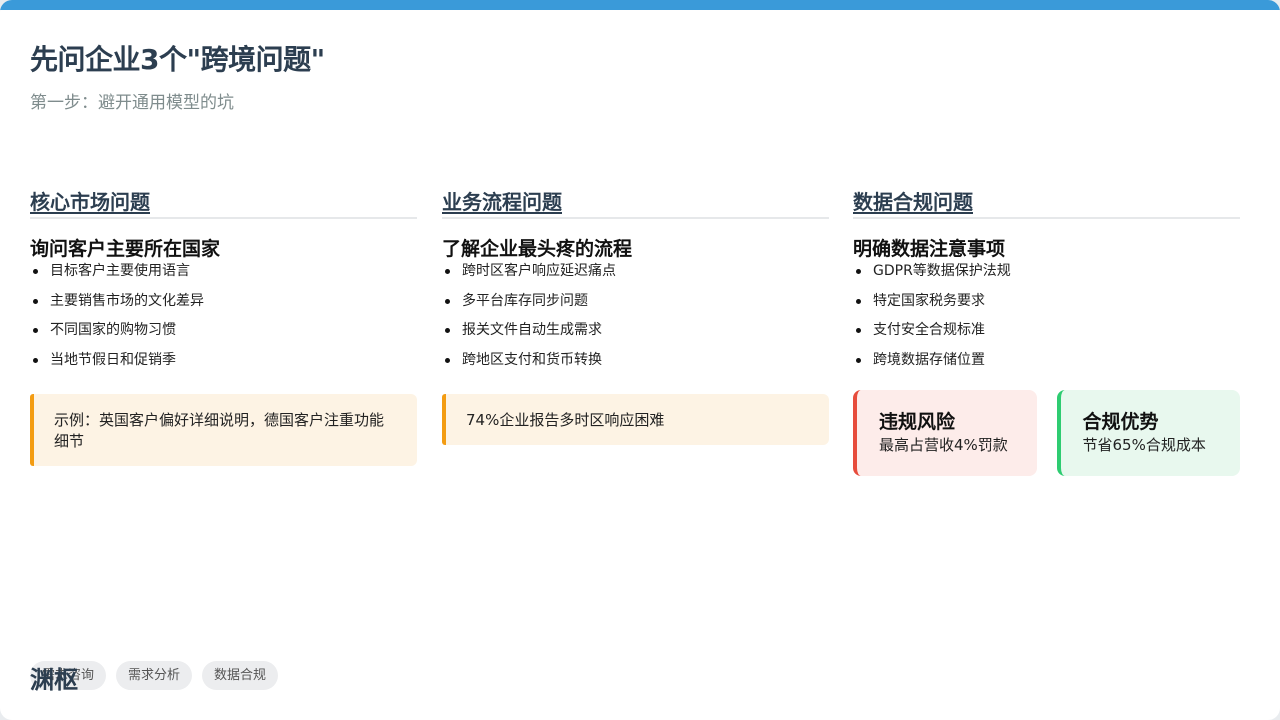 The width and height of the screenshot is (1280, 720). I want to click on page-subtitle: 第一步：避开通用模型的坑, so click(132, 103).